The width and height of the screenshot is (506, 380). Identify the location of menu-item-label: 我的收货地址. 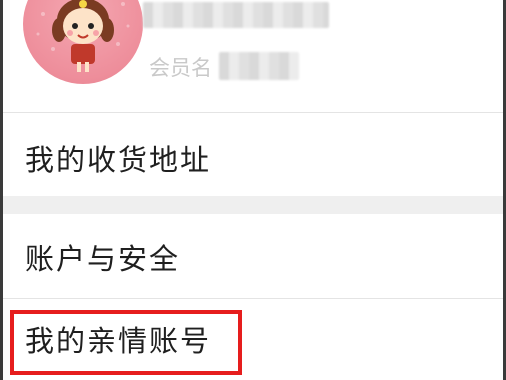
(118, 160).